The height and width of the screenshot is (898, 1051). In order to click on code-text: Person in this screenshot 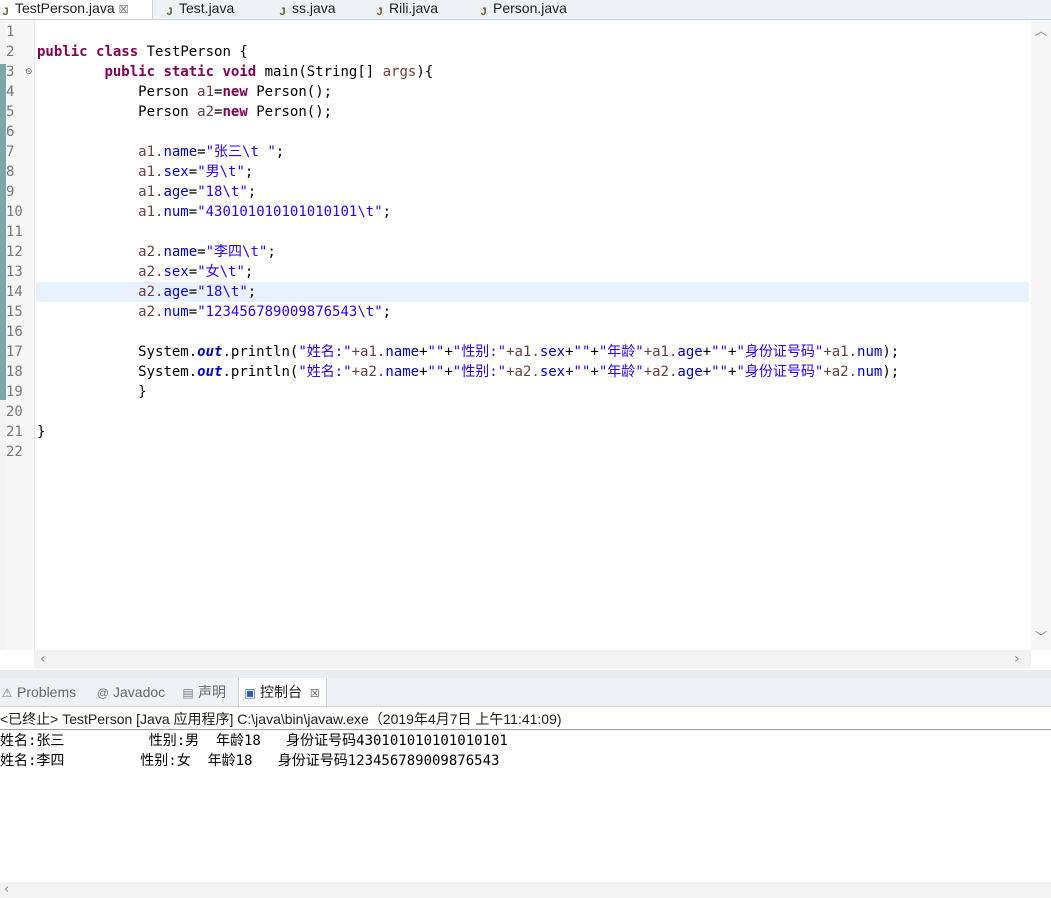, I will do `click(168, 92)`.